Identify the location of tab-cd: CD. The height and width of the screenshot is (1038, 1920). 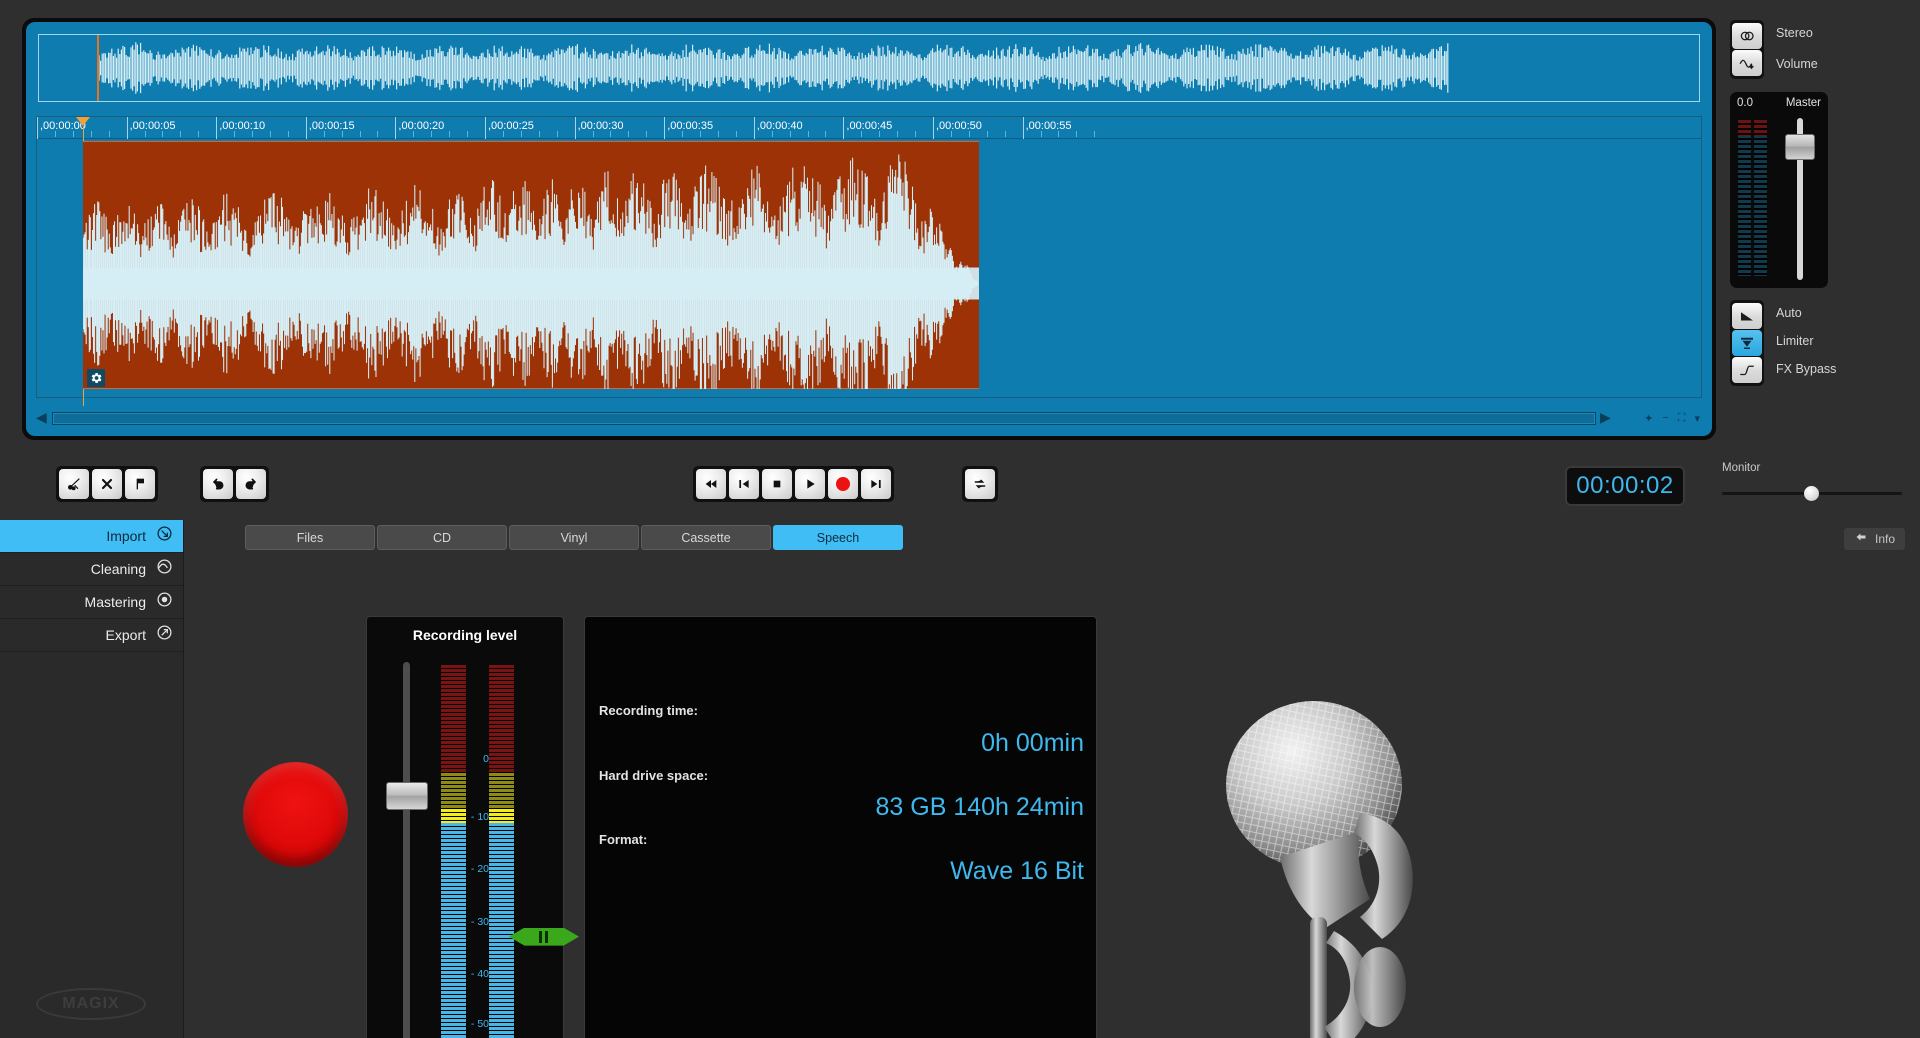
(442, 537).